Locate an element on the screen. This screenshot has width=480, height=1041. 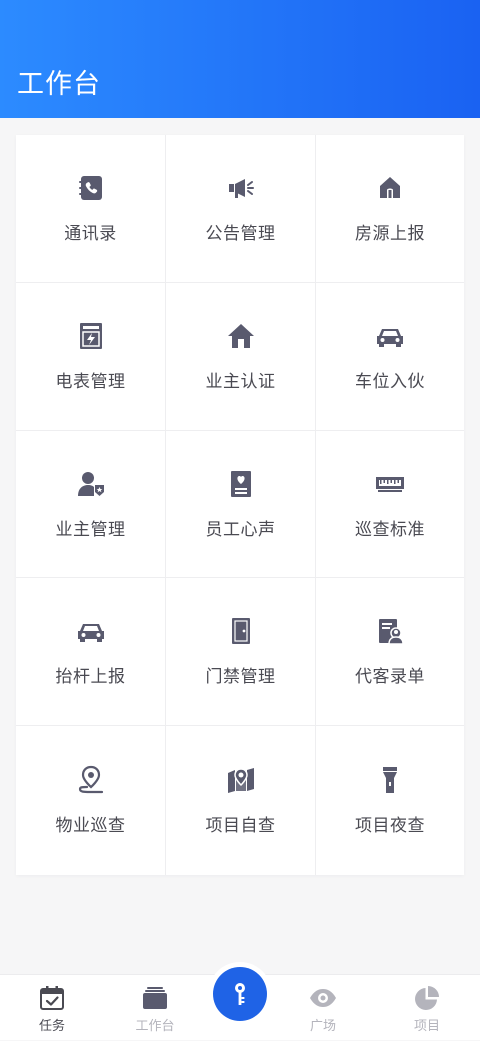
grid-item-owner-management: 业主管理 is located at coordinates (91, 504).